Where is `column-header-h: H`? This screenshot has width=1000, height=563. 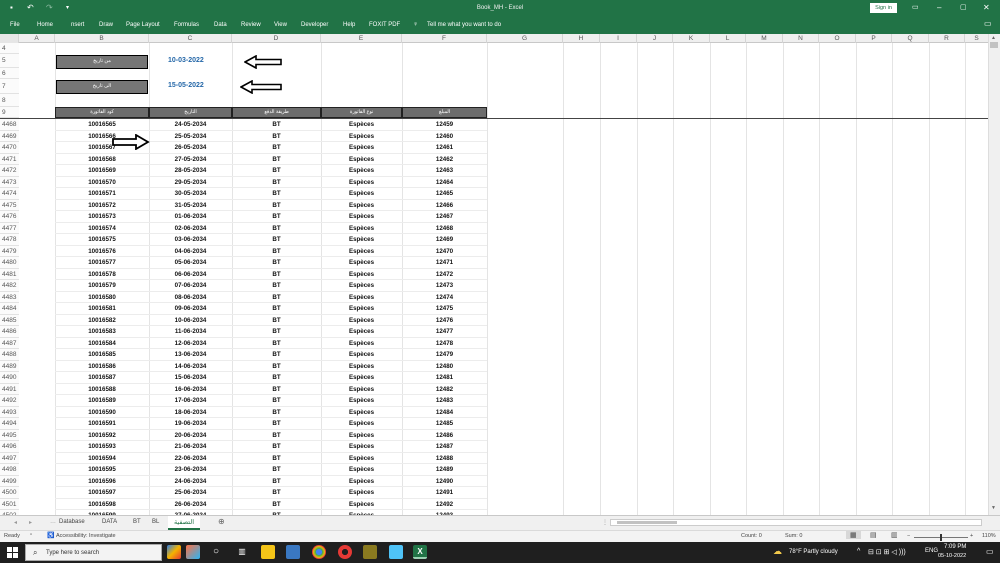
column-header-h: H is located at coordinates (581, 38).